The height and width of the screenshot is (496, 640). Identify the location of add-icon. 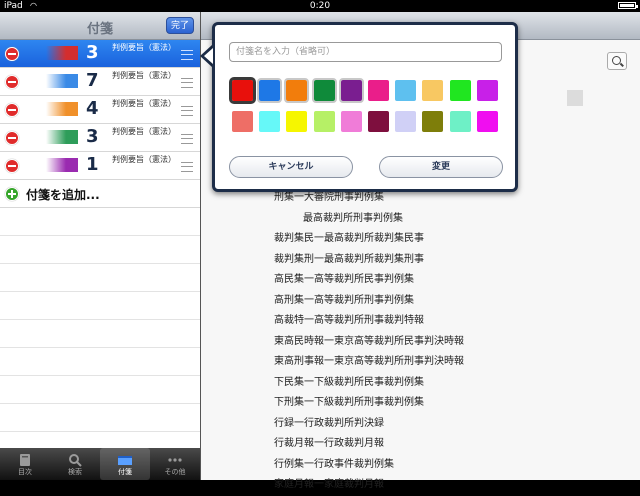
(12, 194).